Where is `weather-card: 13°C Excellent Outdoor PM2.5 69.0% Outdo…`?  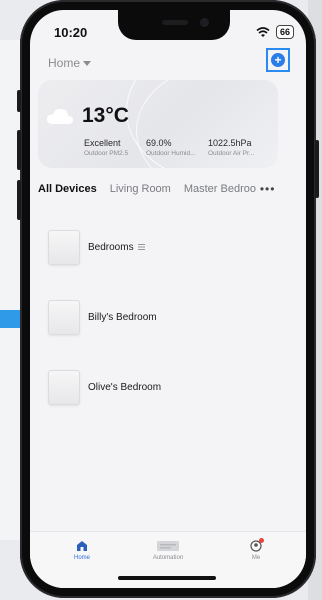 weather-card: 13°C Excellent Outdoor PM2.5 69.0% Outdo… is located at coordinates (158, 124).